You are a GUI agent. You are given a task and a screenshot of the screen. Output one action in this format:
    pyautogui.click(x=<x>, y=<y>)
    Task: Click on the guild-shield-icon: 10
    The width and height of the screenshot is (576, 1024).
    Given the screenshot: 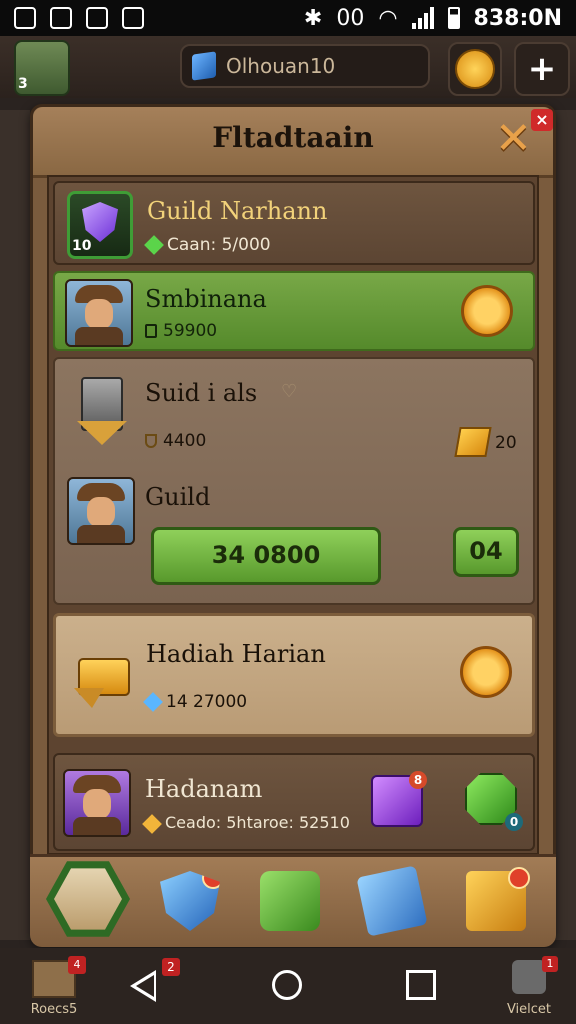 What is the action you would take?
    pyautogui.click(x=100, y=225)
    